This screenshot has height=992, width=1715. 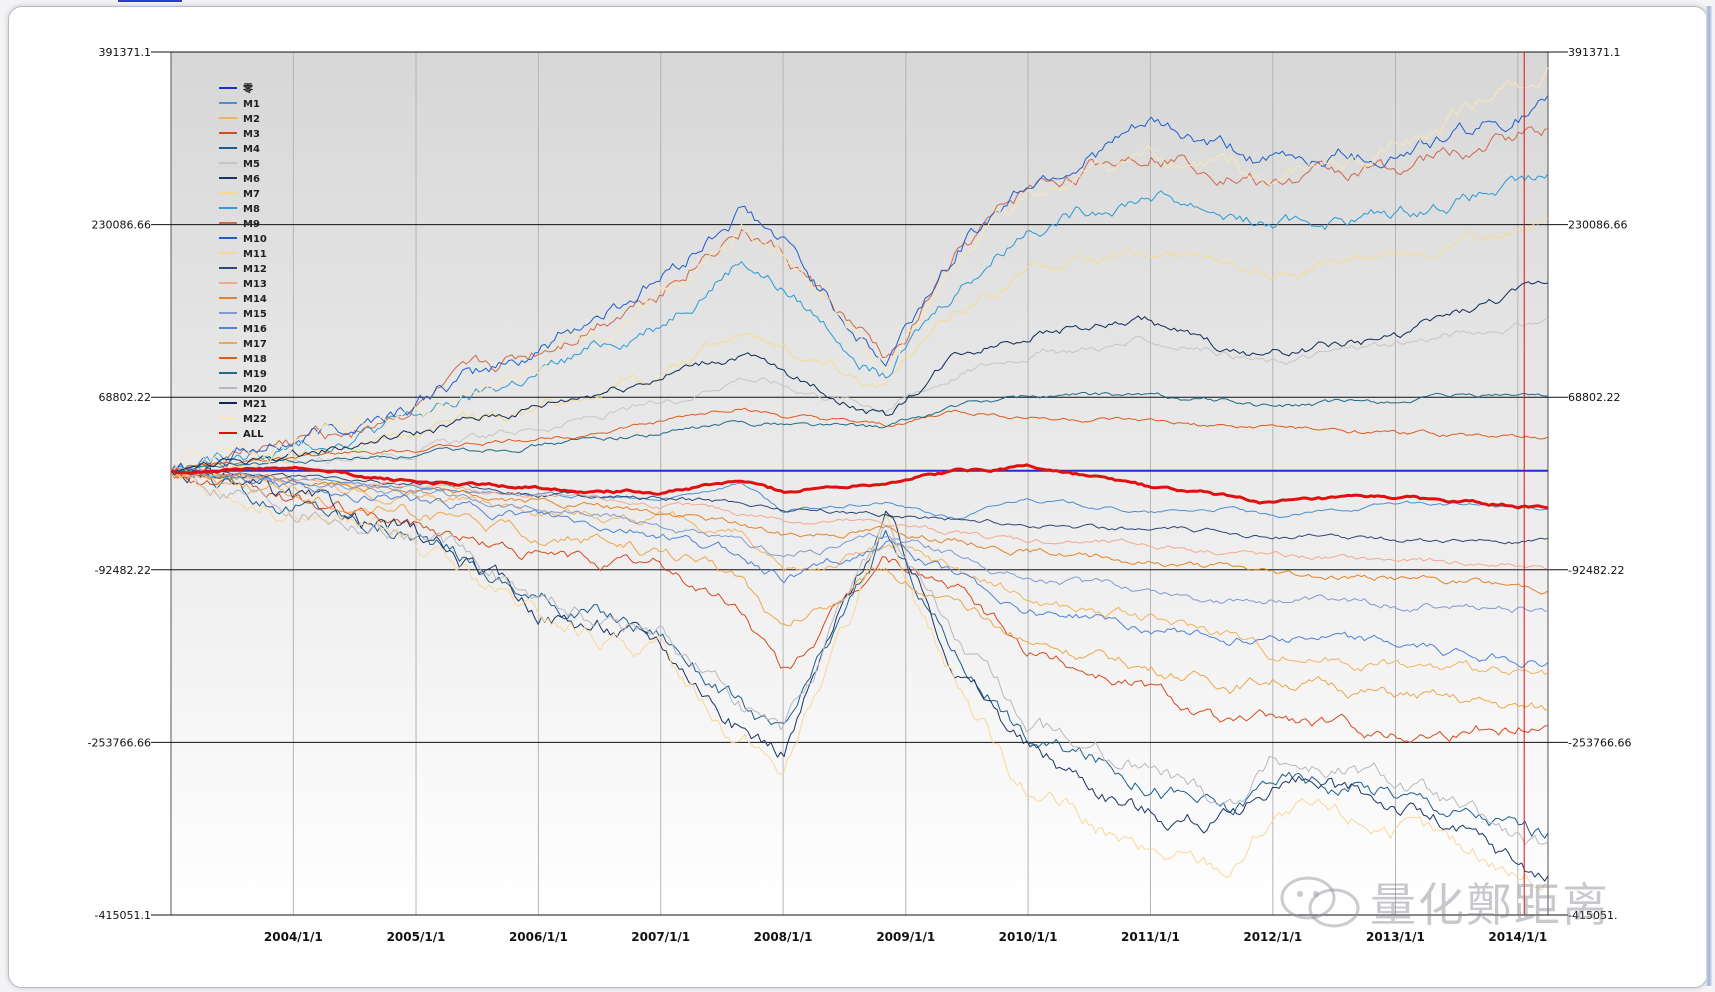 I want to click on legend-label: M17, so click(x=255, y=344).